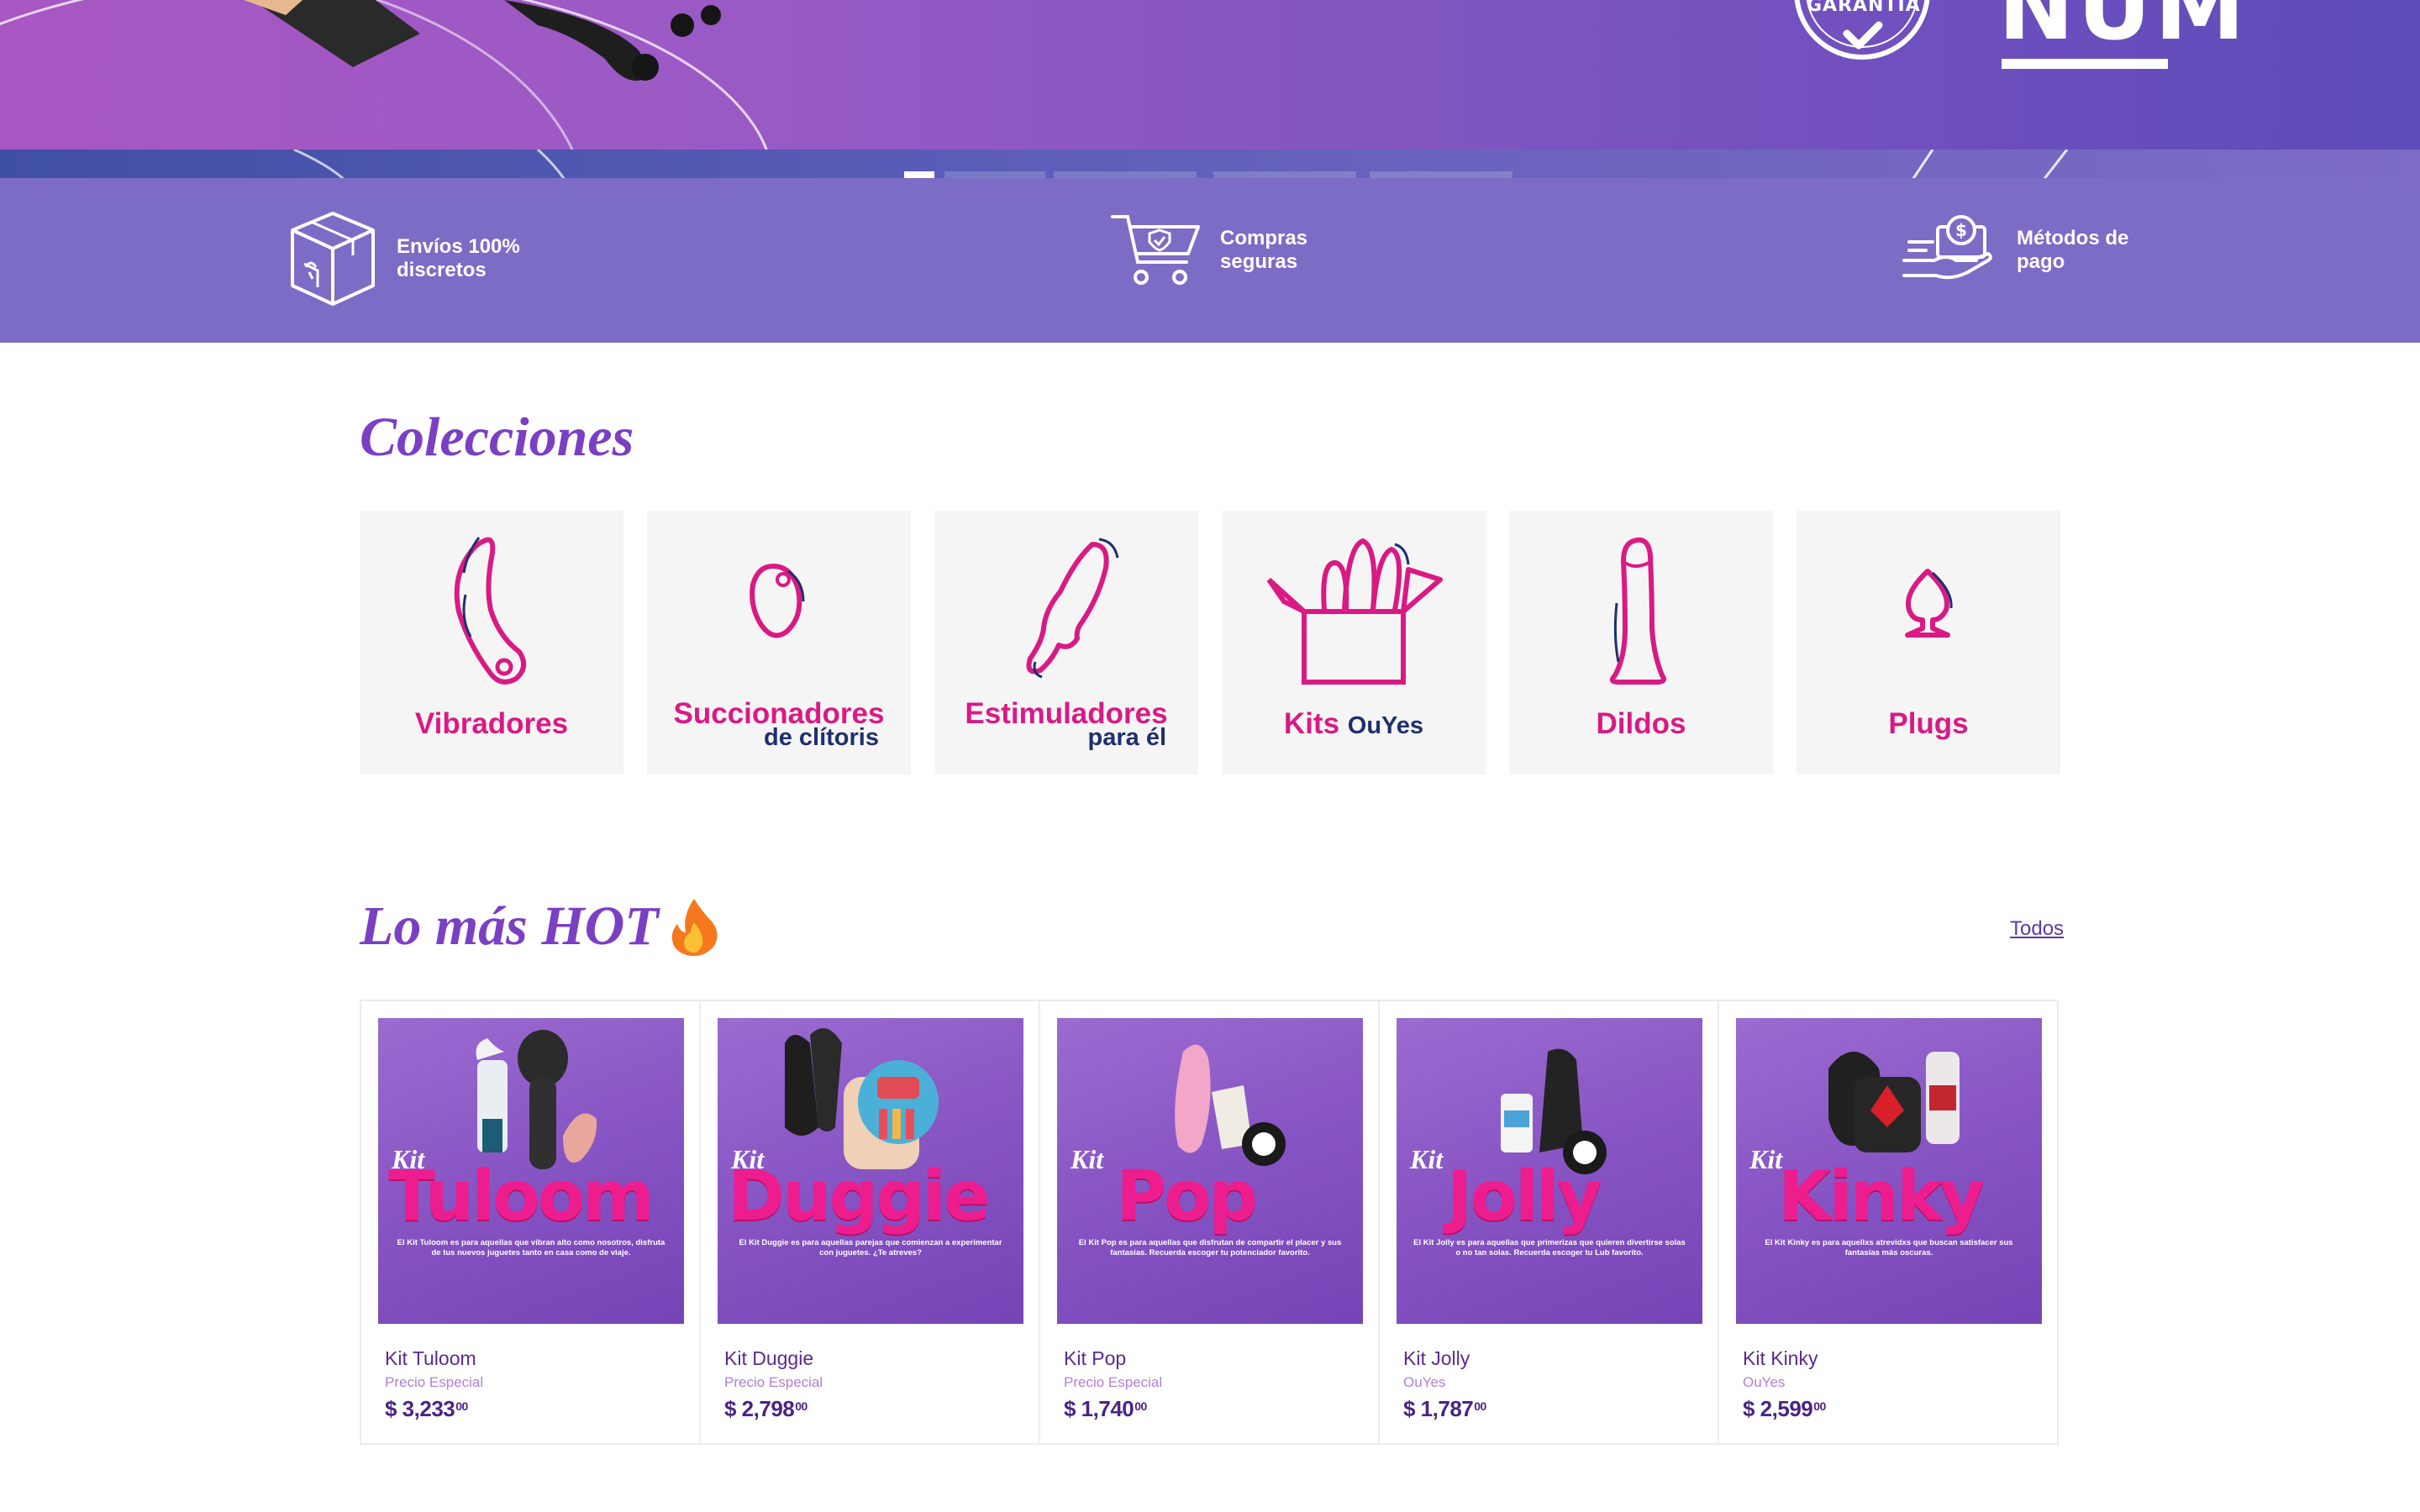 The height and width of the screenshot is (1512, 2420). Describe the element at coordinates (522, 1196) in the screenshot. I see `kit-name-graphic: Tuloom` at that location.